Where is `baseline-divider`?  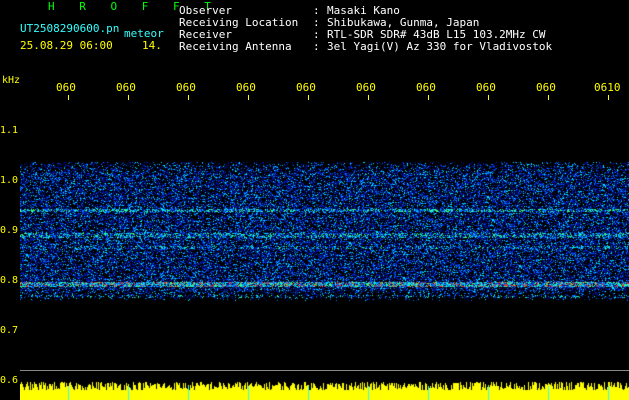
baseline-divider is located at coordinates (324, 370).